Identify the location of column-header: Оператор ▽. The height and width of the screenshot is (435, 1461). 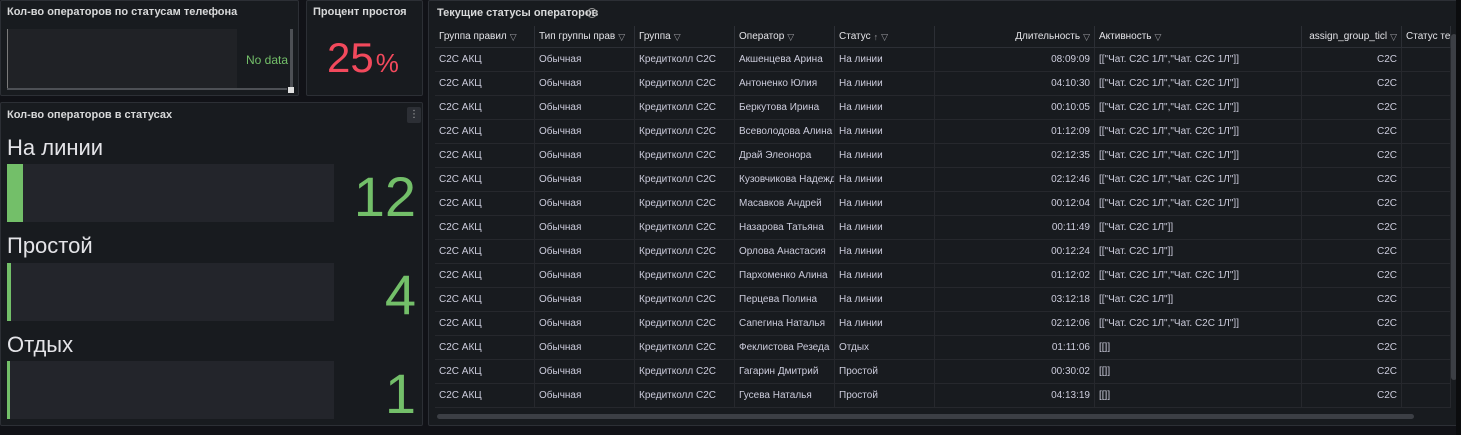
(785, 36).